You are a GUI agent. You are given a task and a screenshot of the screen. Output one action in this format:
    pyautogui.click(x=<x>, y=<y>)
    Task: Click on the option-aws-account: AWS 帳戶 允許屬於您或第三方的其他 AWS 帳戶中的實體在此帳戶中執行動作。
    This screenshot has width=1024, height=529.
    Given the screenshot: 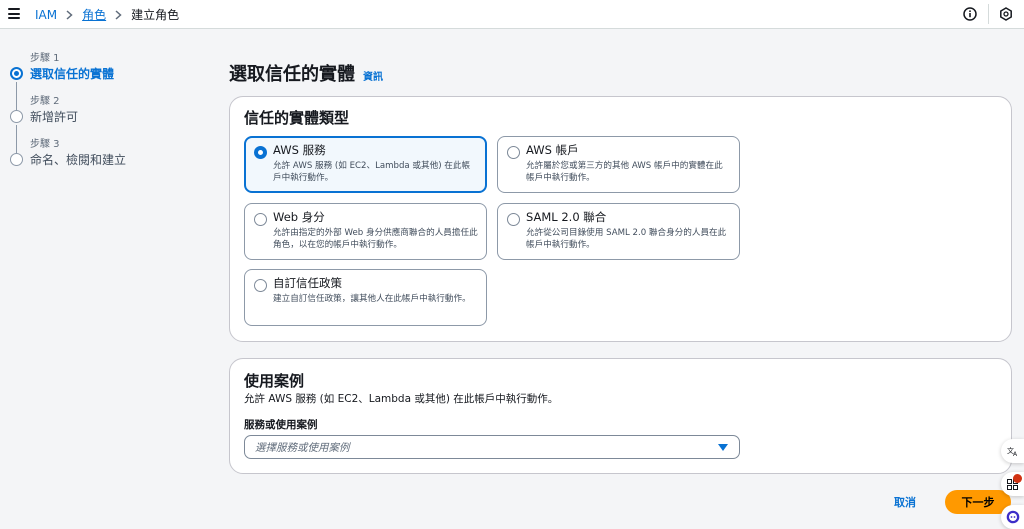 What is the action you would take?
    pyautogui.click(x=618, y=164)
    